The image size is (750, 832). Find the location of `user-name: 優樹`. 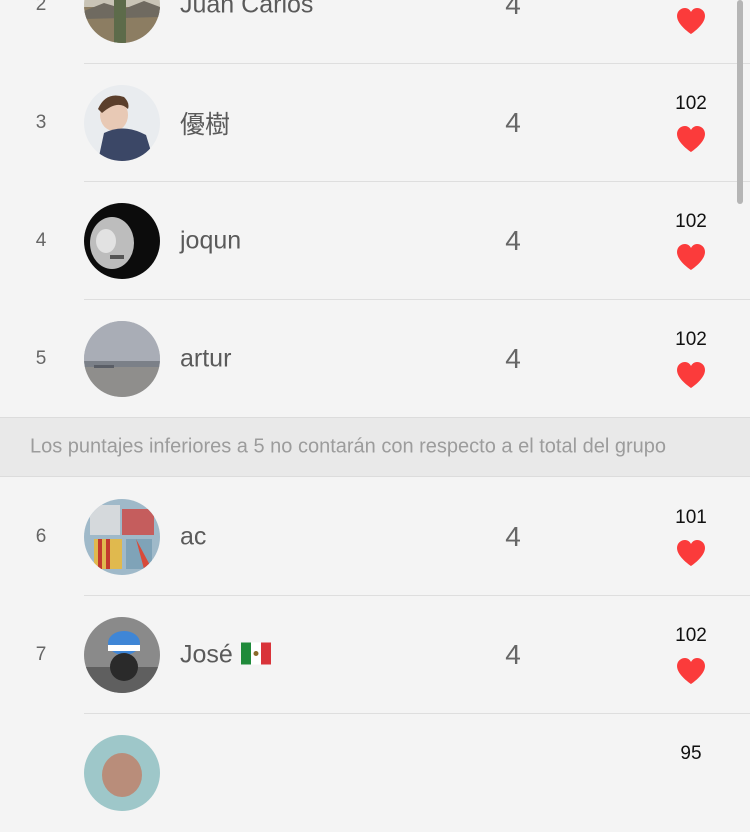

user-name: 優樹 is located at coordinates (205, 125).